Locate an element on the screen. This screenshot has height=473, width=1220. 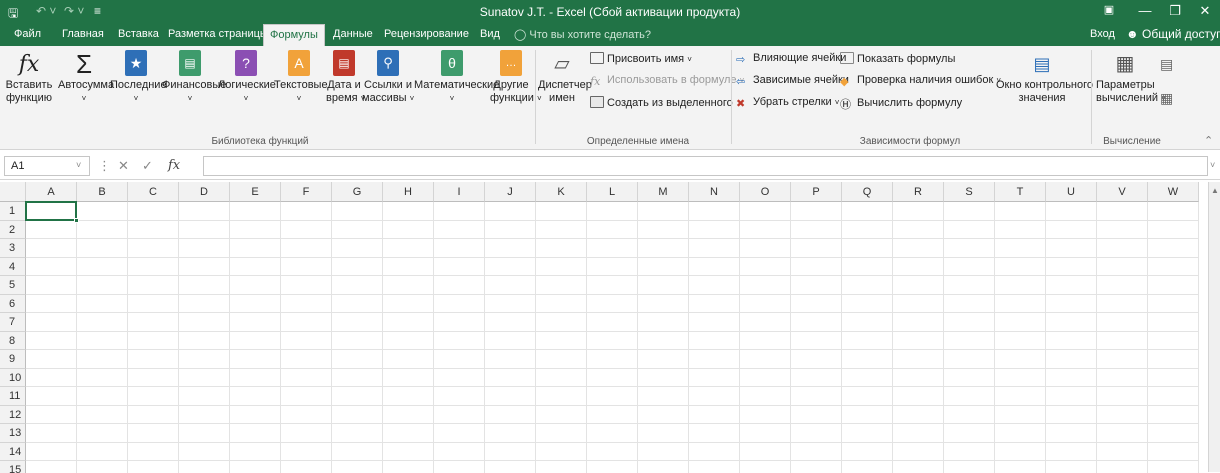
row-header-7: 7 is located at coordinates (13, 322).